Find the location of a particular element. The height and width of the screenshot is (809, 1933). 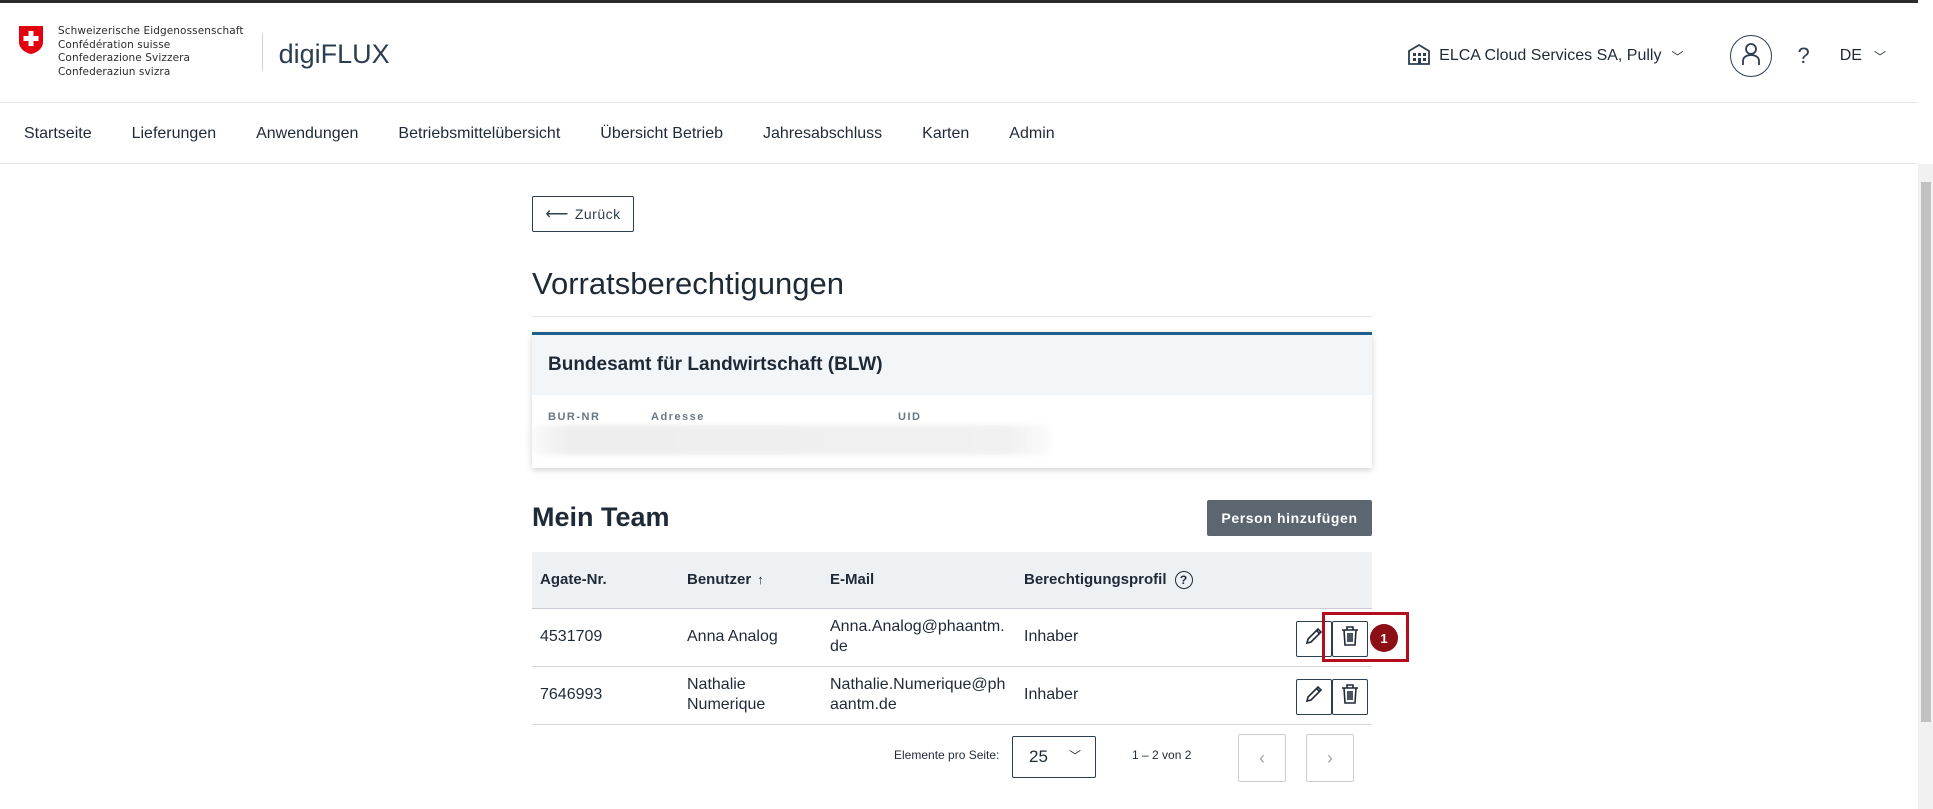

nav-item-betriebsmitteluebersicht: Betriebsmittelübersicht is located at coordinates (479, 134).